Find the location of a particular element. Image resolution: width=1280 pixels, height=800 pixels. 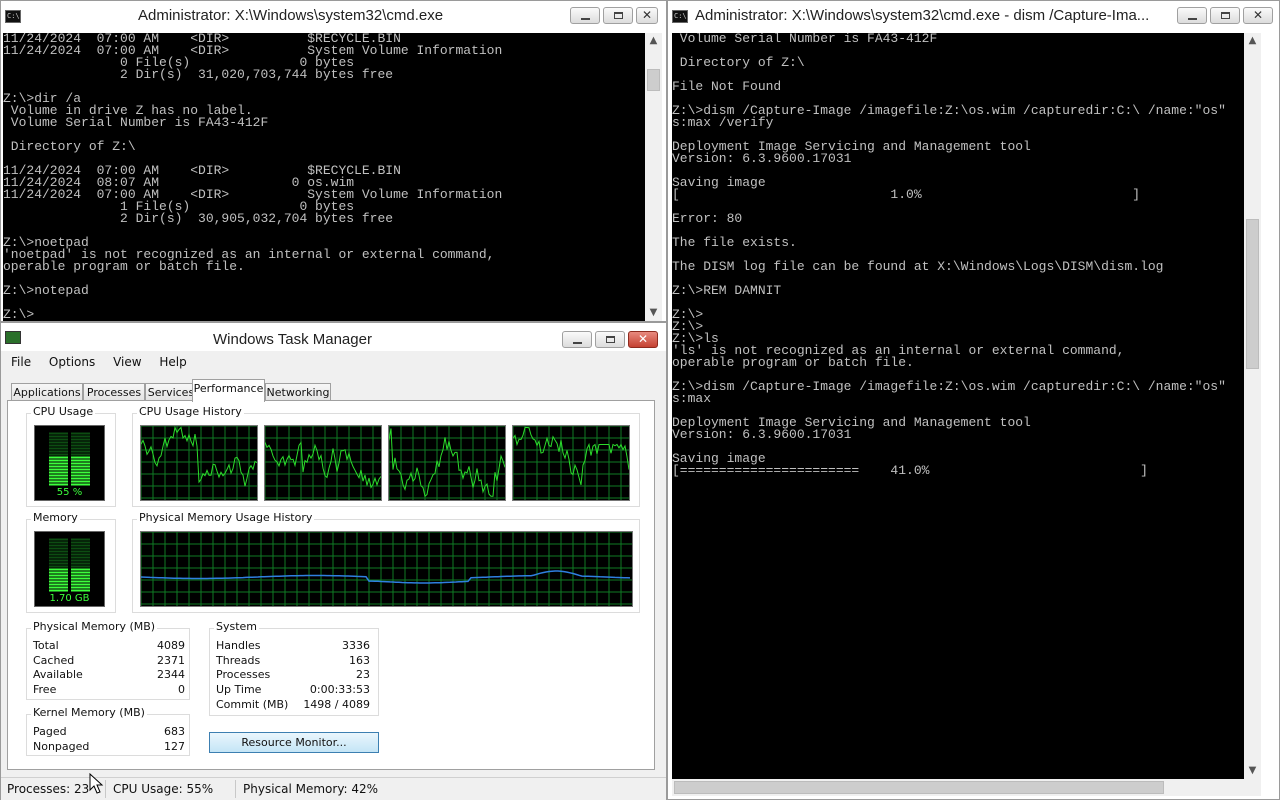

memory-history-line is located at coordinates (386, 569).